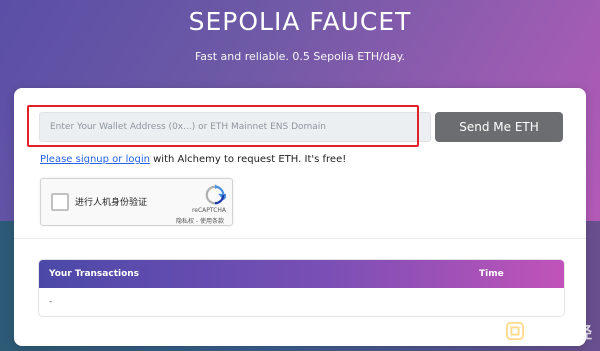 Image resolution: width=600 pixels, height=351 pixels. What do you see at coordinates (300, 56) in the screenshot?
I see `page-subtitle: Fast and reliable. 0.5 Sepolia ETH/day.` at bounding box center [300, 56].